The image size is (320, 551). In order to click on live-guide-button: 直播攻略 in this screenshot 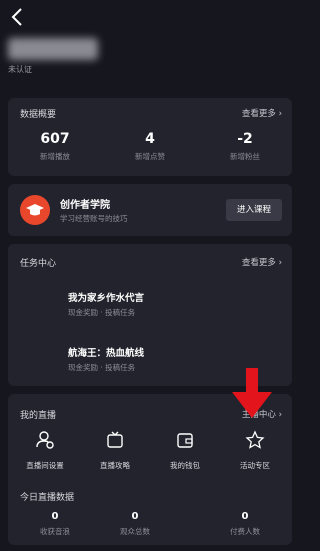, I will do `click(115, 450)`.